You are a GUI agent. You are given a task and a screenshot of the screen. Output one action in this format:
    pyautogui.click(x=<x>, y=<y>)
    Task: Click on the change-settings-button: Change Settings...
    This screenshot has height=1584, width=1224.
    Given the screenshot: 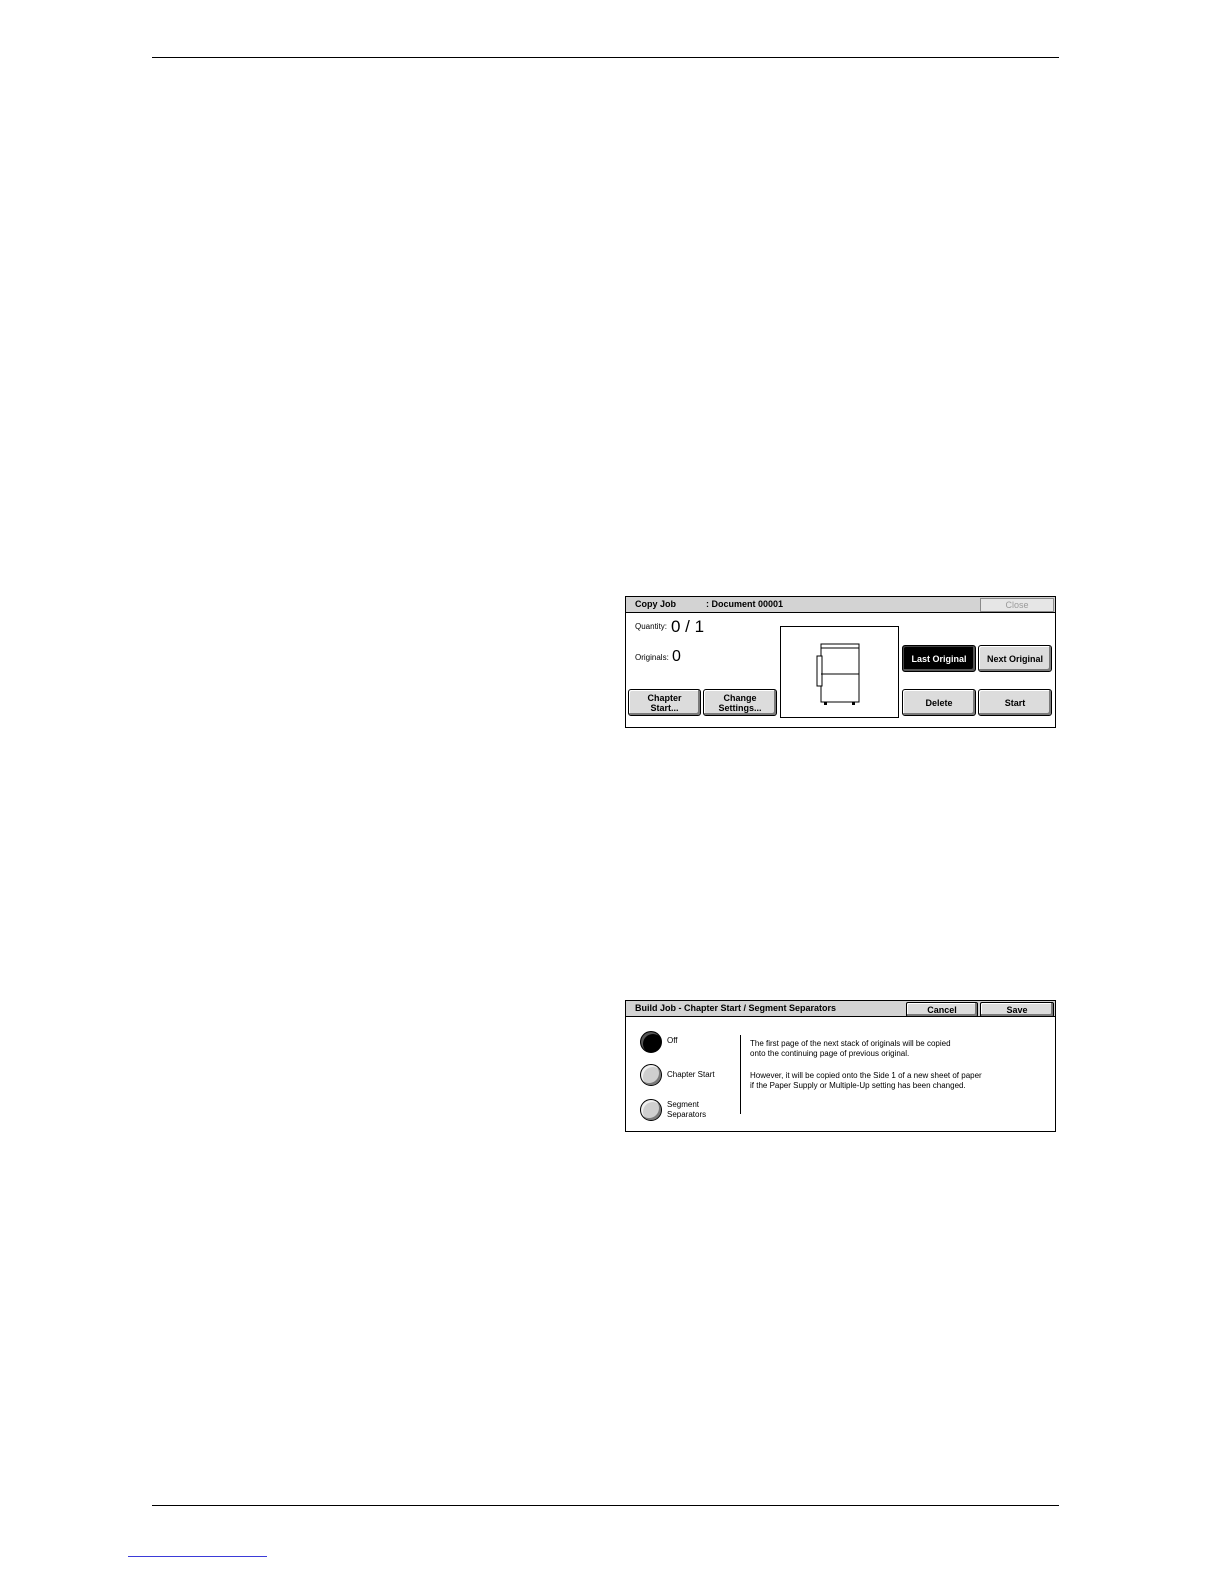 What is the action you would take?
    pyautogui.click(x=740, y=702)
    